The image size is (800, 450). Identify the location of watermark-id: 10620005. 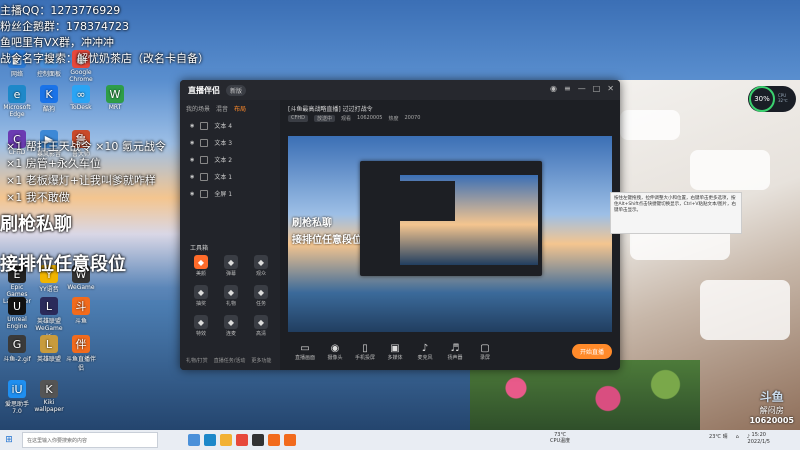
(771, 420).